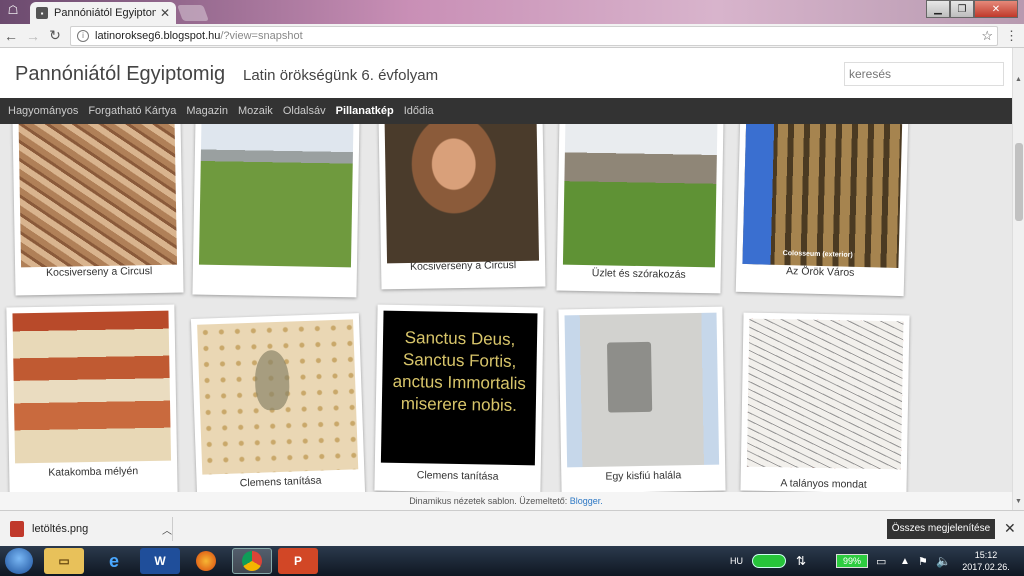 Image resolution: width=1024 pixels, height=576 pixels. What do you see at coordinates (736, 561) in the screenshot?
I see `language-indicator: HU` at bounding box center [736, 561].